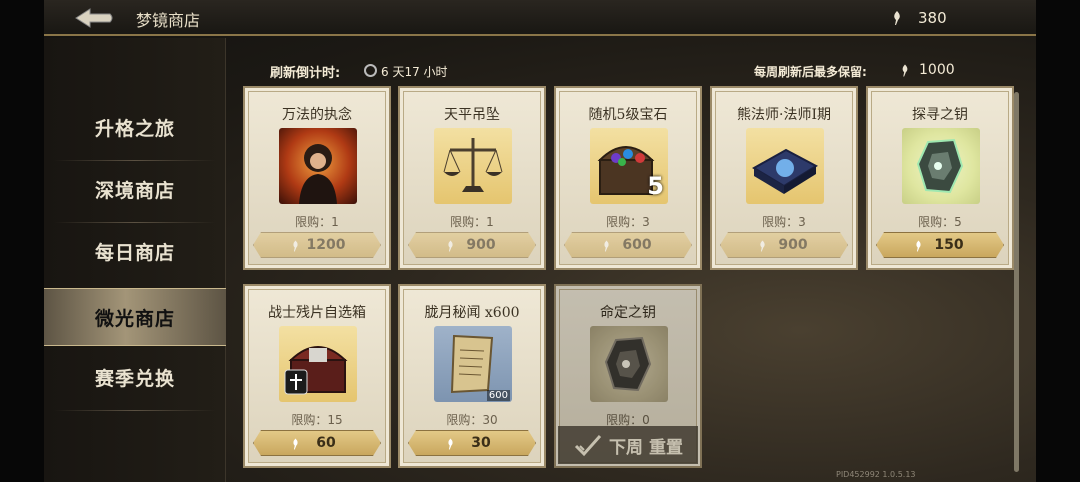  What do you see at coordinates (785, 166) in the screenshot?
I see `spellbook-icon` at bounding box center [785, 166].